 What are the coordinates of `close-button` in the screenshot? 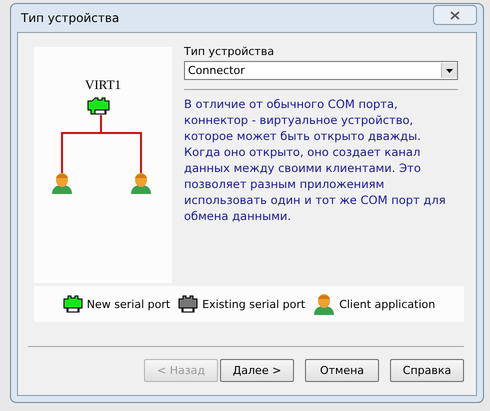 It's located at (455, 15).